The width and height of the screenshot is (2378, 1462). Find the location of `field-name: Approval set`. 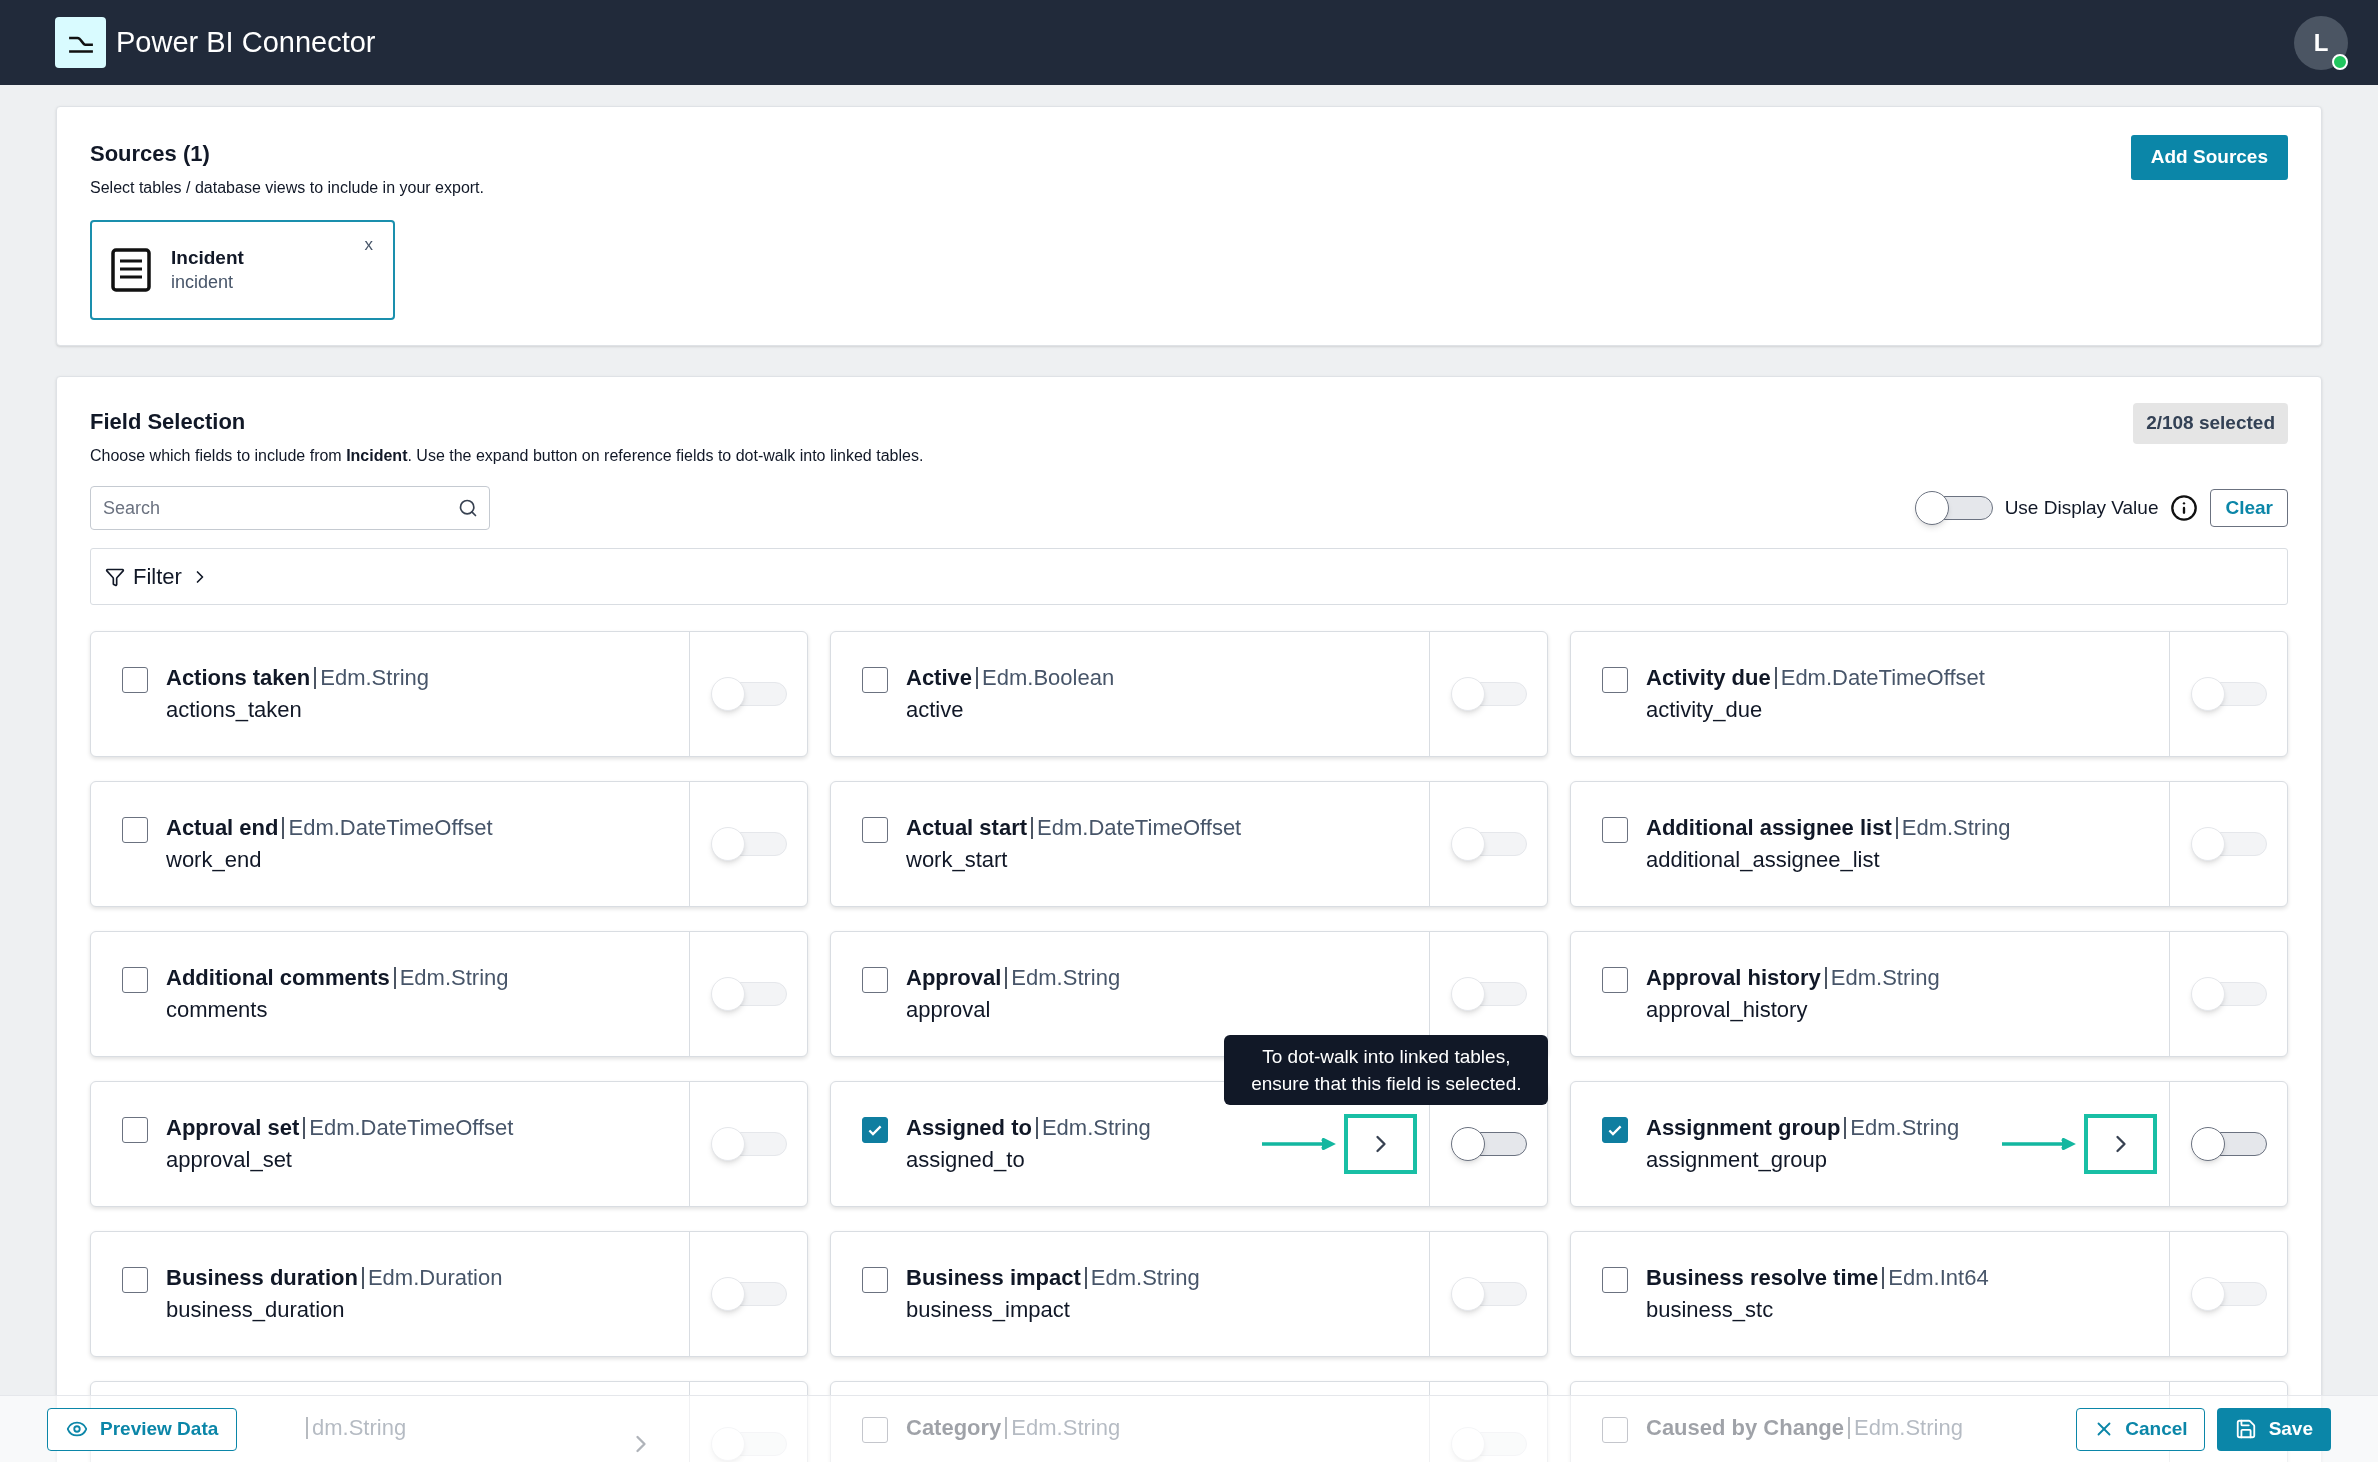

field-name: Approval set is located at coordinates (233, 1128).